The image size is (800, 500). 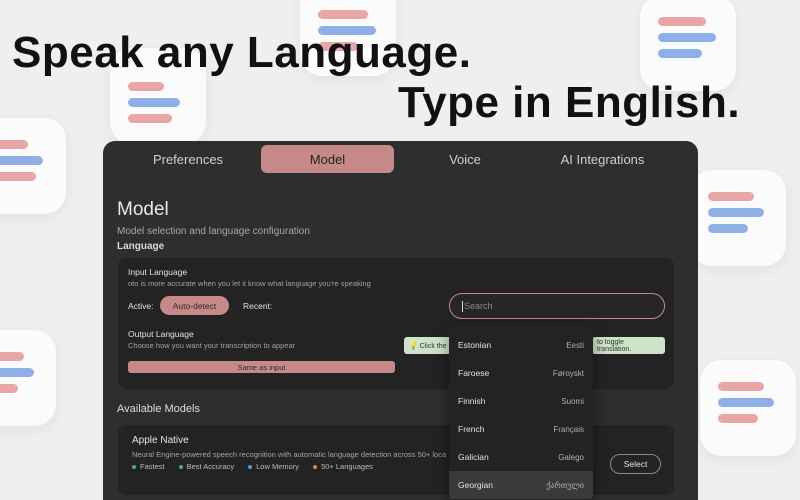 What do you see at coordinates (635, 464) in the screenshot?
I see `select-model-button: Select` at bounding box center [635, 464].